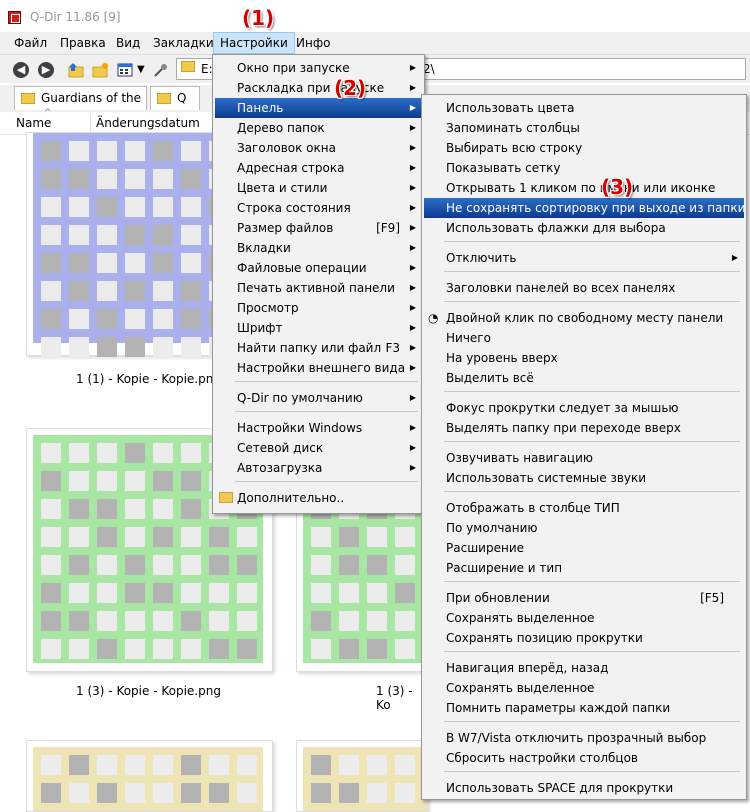 This screenshot has width=750, height=812. Describe the element at coordinates (581, 188) in the screenshot. I see `menu-item-label: Открывать 1 кликом по имени или иконке` at that location.